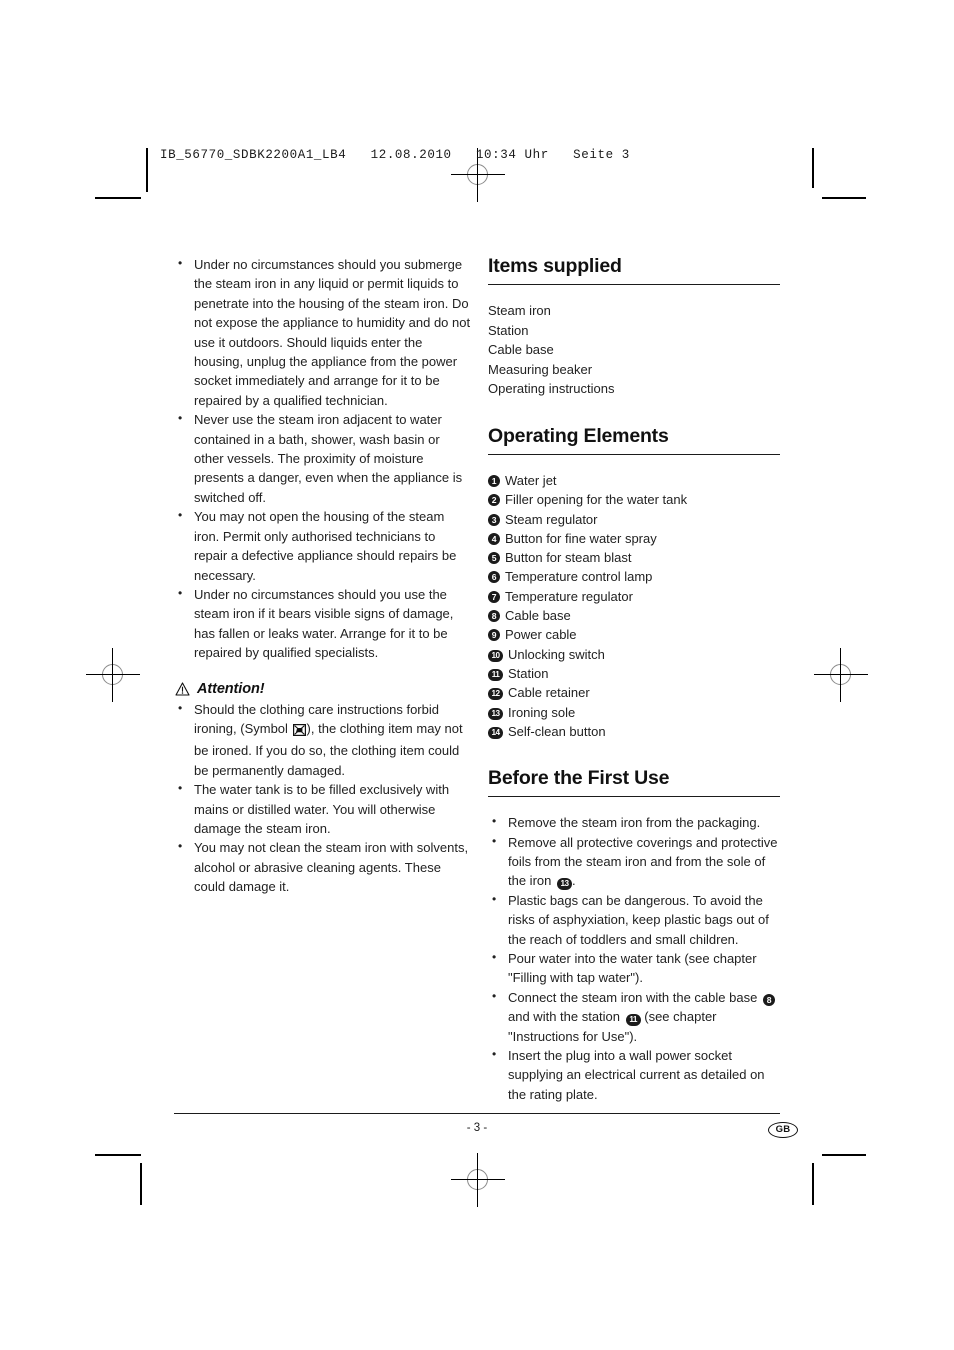 This screenshot has height=1350, width=954. I want to click on element-number-badge: 2, so click(494, 500).